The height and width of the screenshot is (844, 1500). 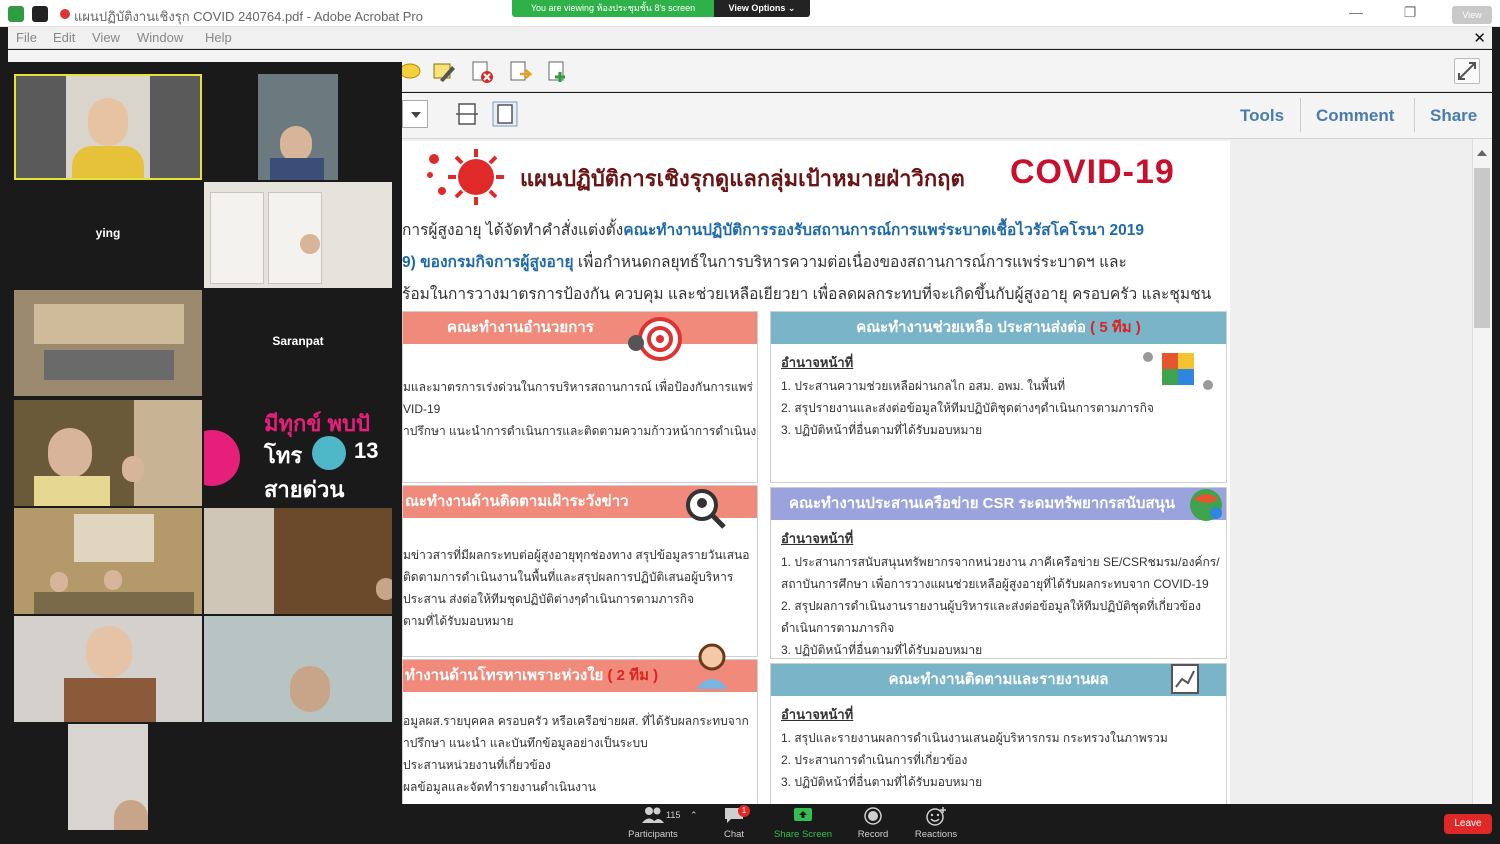 I want to click on tools-panel-link: Tools, so click(x=1262, y=116).